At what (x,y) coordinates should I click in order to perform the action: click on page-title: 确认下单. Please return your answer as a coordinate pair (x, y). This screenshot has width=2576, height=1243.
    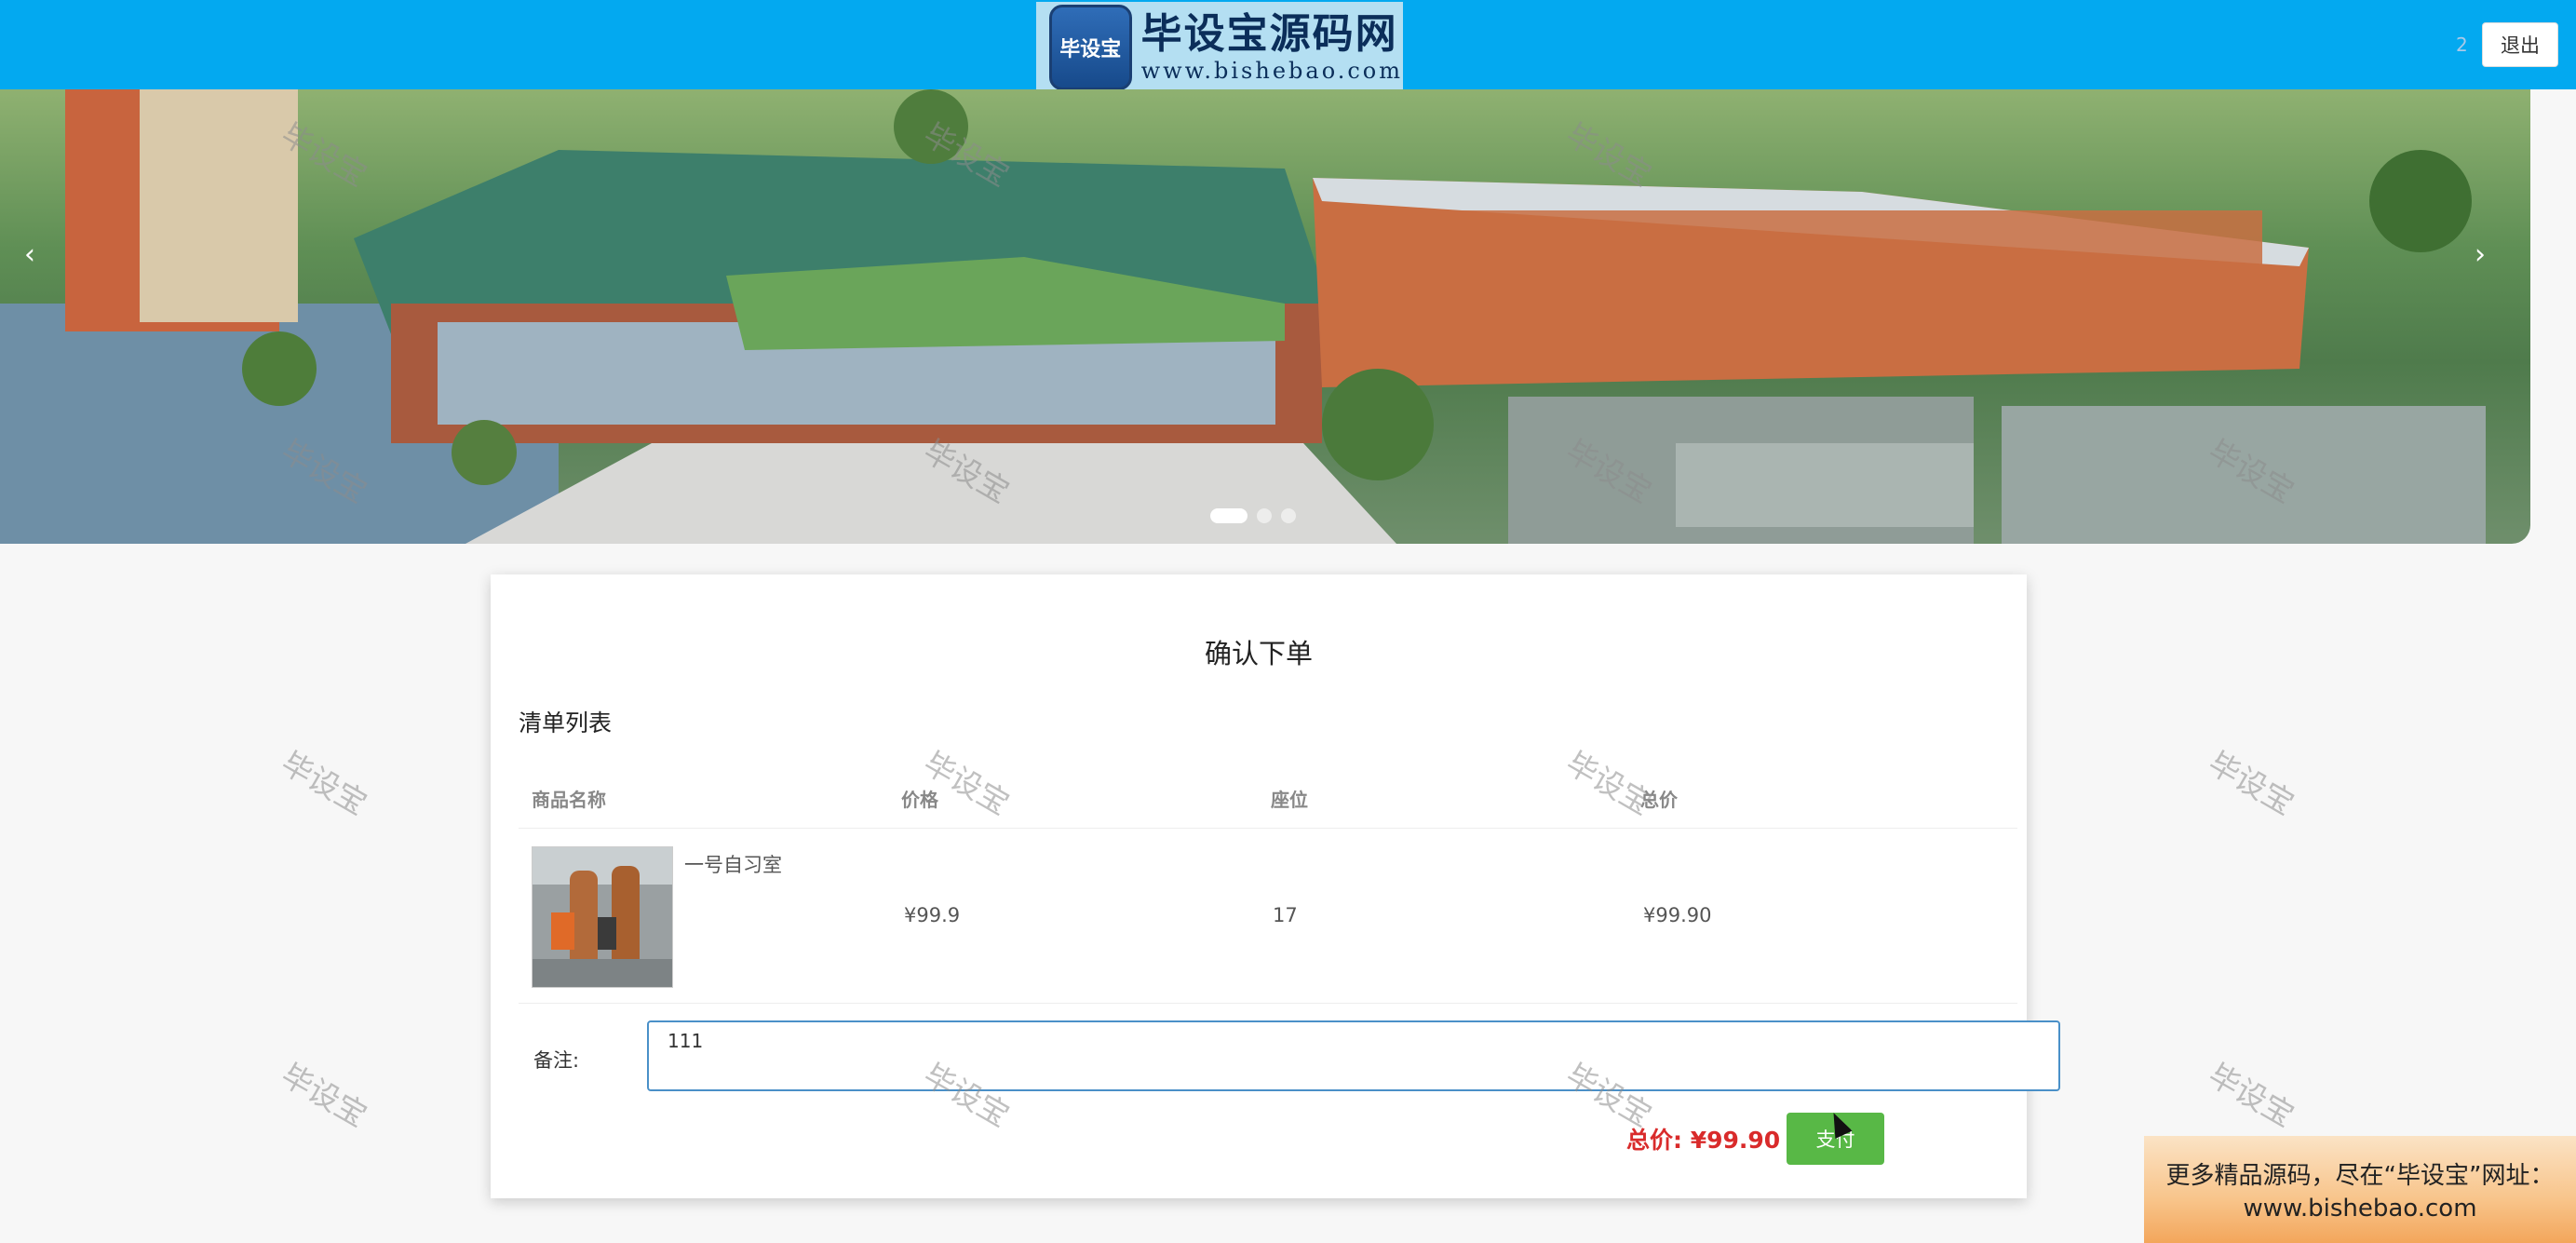
    Looking at the image, I should click on (1258, 653).